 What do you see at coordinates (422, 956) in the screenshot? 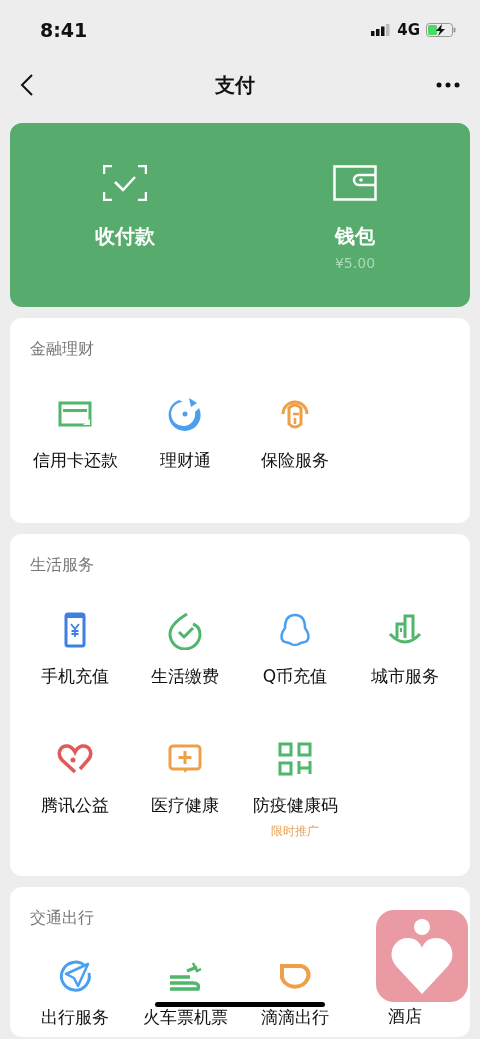
I see `heart-person-icon` at bounding box center [422, 956].